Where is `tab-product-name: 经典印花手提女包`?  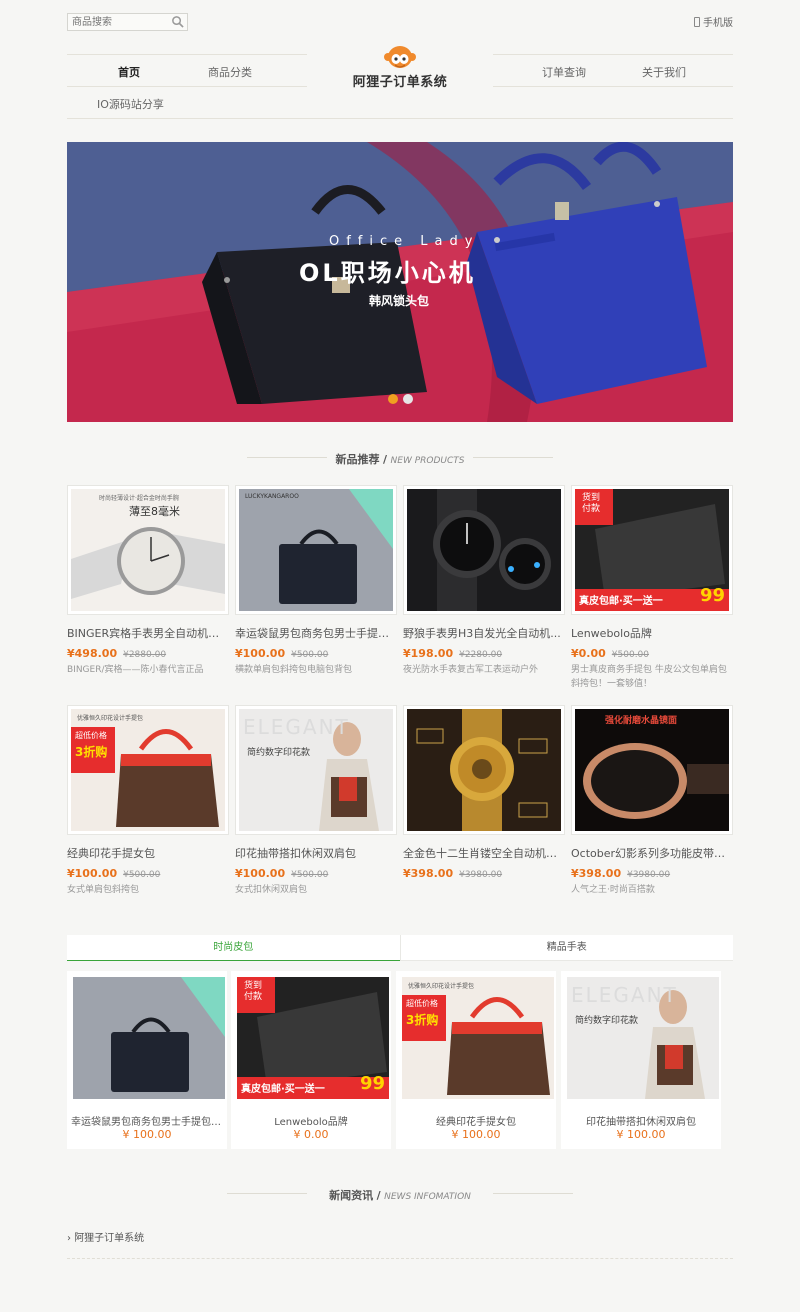
tab-product-name: 经典印花手提女包 is located at coordinates (476, 1120).